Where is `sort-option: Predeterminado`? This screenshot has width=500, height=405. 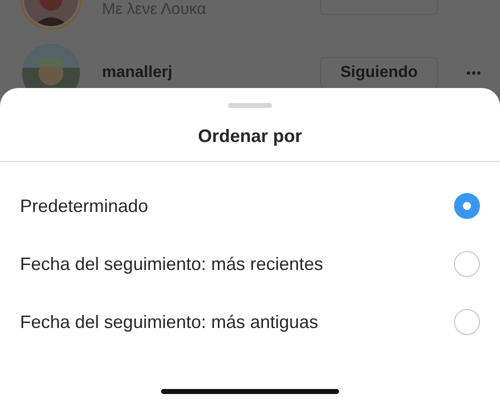 sort-option: Predeterminado is located at coordinates (84, 206).